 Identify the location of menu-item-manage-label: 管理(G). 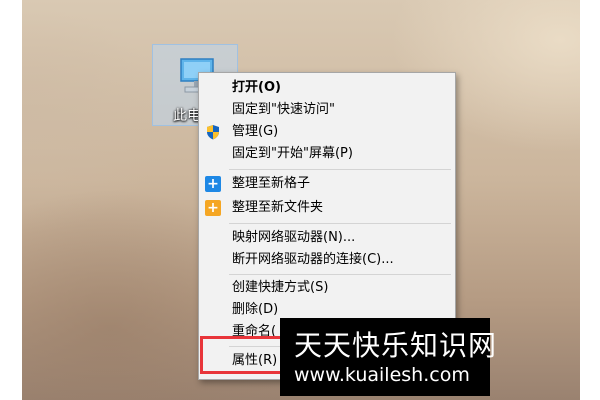
(255, 131).